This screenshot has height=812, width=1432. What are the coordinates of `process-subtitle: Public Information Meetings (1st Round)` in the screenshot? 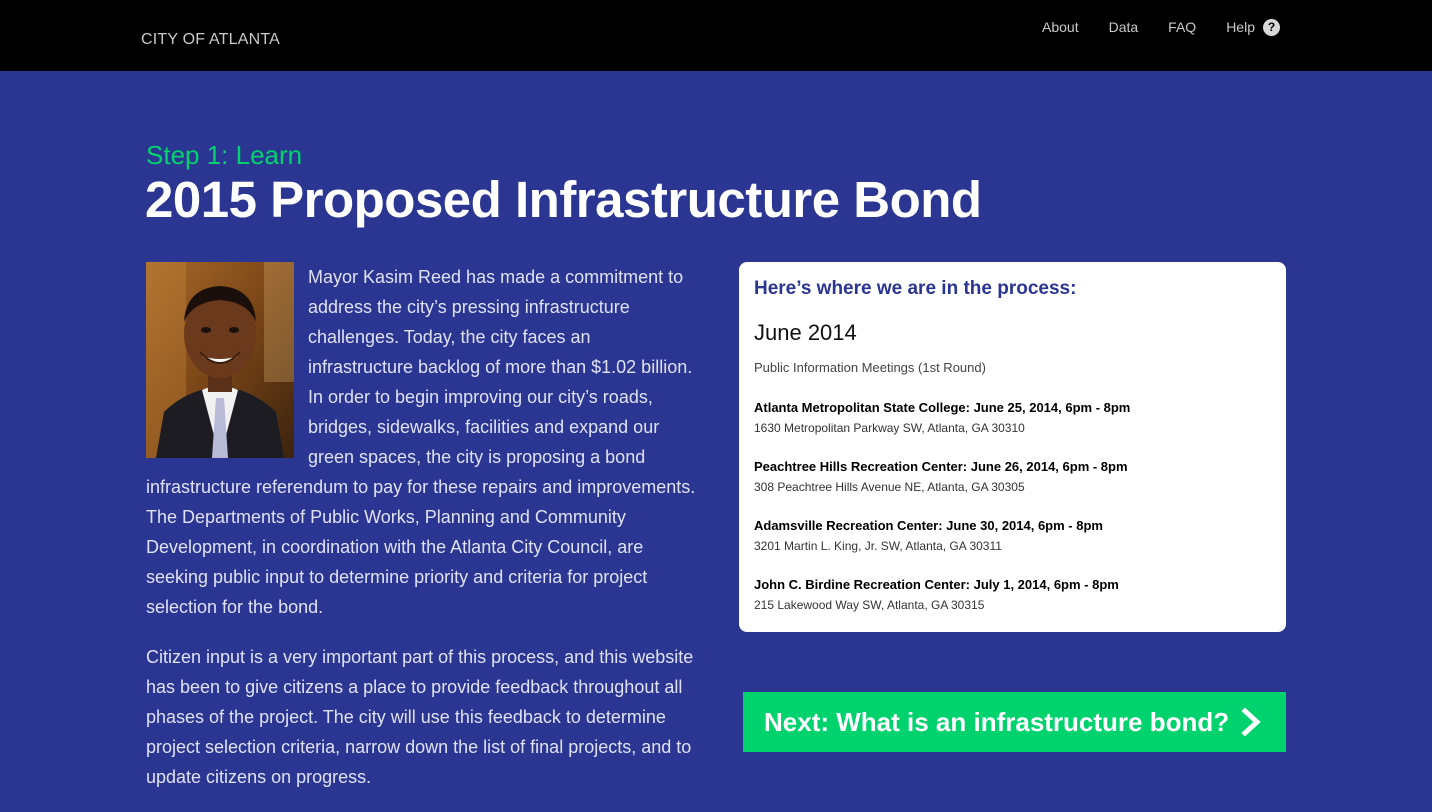 It's located at (870, 367).